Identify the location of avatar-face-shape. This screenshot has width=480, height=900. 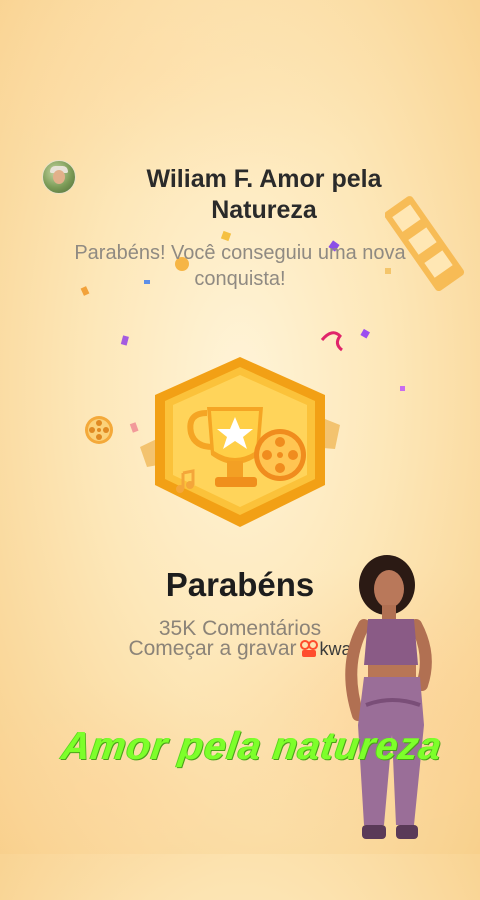
(59, 177).